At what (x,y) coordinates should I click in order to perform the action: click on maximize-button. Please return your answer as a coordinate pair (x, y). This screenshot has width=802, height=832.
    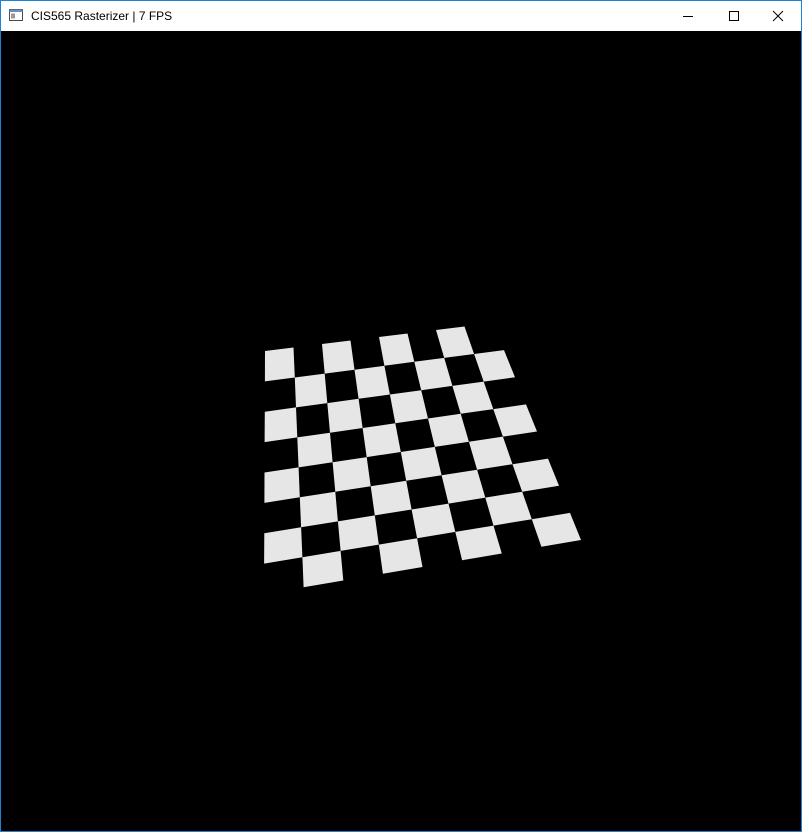
    Looking at the image, I should click on (734, 16).